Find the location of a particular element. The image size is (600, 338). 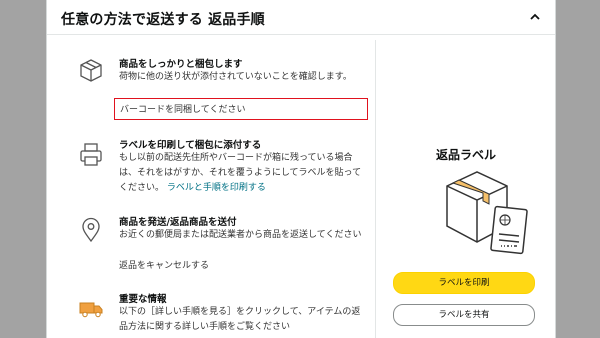

location-pin-icon is located at coordinates (91, 230).